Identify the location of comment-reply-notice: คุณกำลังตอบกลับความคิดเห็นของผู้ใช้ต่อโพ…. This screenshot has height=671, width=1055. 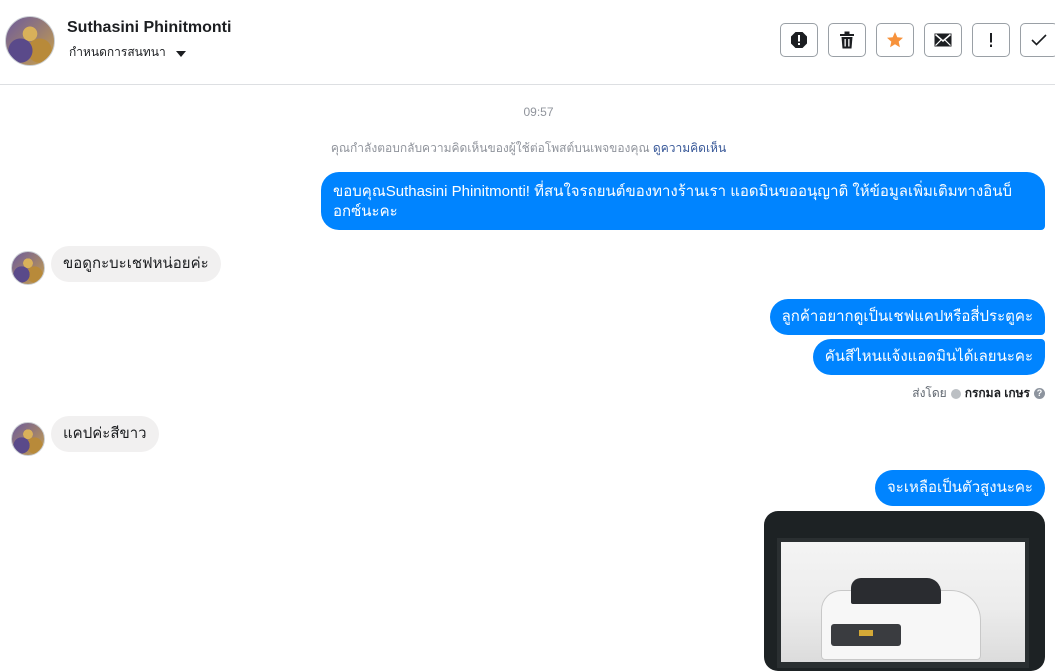
(527, 148).